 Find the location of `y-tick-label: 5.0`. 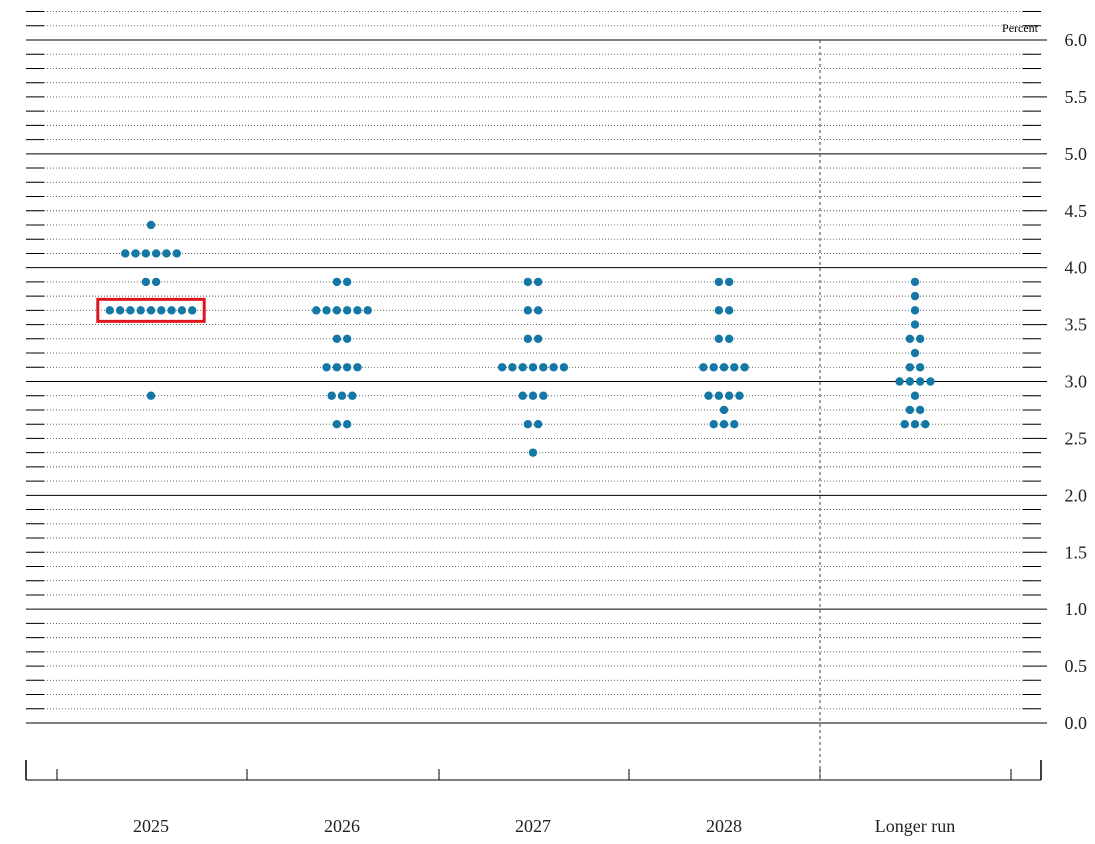

y-tick-label: 5.0 is located at coordinates (1076, 154).